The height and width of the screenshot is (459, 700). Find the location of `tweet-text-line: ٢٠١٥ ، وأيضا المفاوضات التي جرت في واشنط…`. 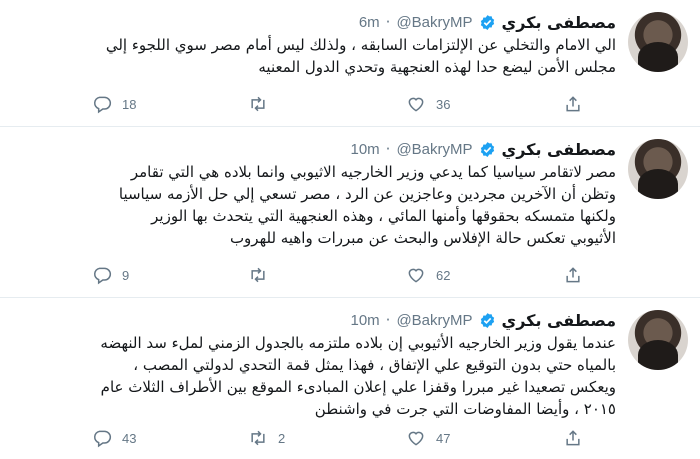

tweet-text-line: ٢٠١٥ ، وأيضا المفاوضات التي جرت في واشنط… is located at coordinates (465, 409).